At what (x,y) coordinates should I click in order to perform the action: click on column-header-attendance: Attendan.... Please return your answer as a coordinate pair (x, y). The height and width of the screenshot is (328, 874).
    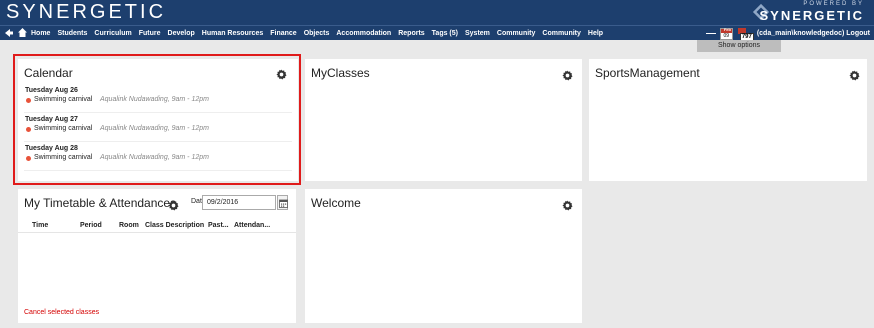
    Looking at the image, I should click on (252, 225).